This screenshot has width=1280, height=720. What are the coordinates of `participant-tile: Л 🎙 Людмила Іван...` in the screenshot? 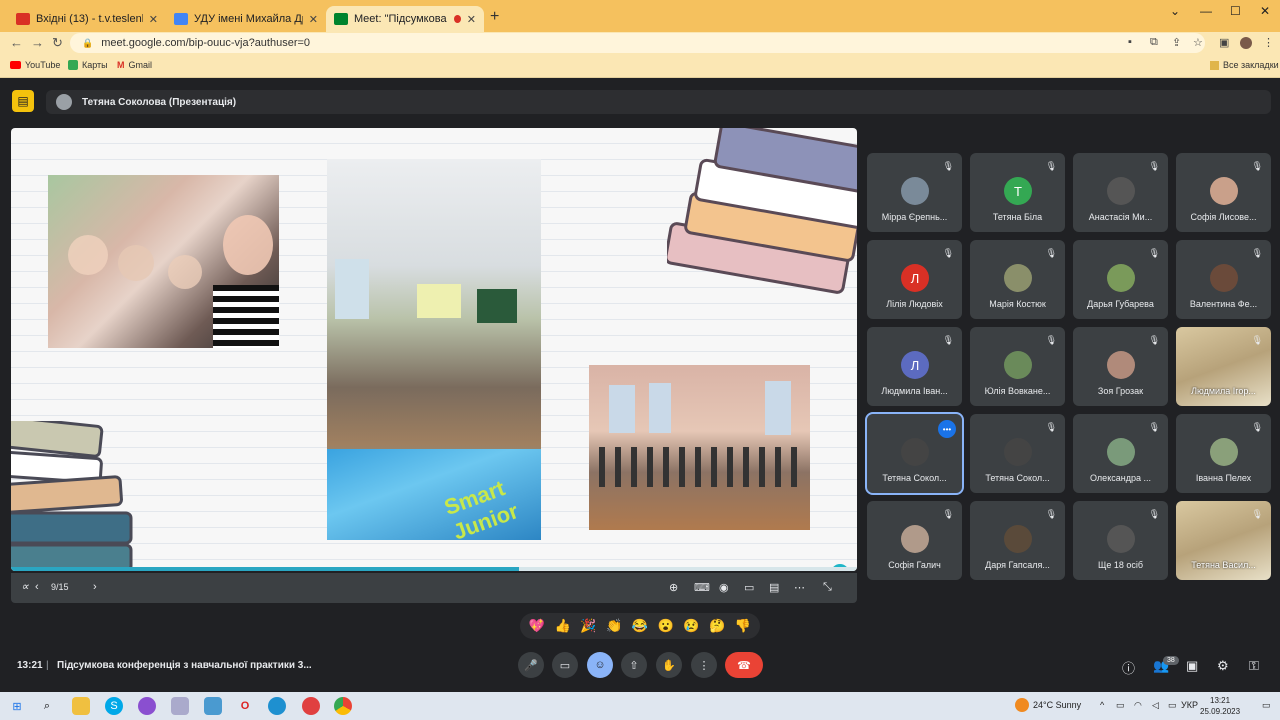 It's located at (914, 366).